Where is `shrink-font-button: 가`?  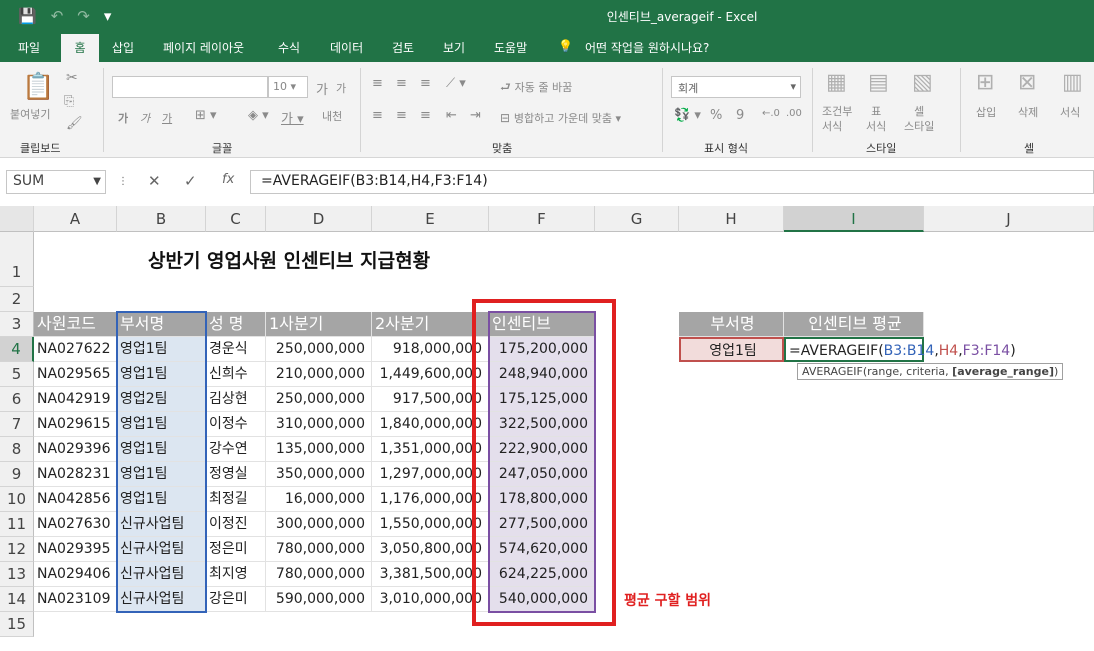
shrink-font-button: 가 is located at coordinates (341, 88).